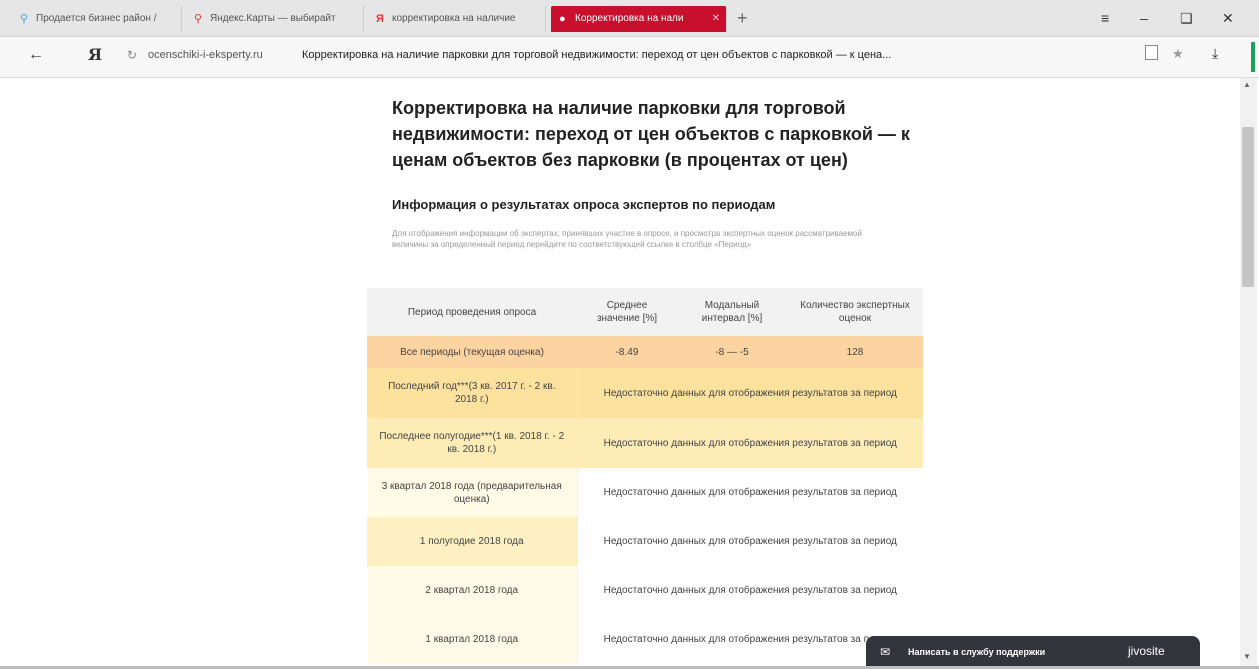 Image resolution: width=1259 pixels, height=669 pixels. I want to click on browser-logo: Я, so click(95, 54).